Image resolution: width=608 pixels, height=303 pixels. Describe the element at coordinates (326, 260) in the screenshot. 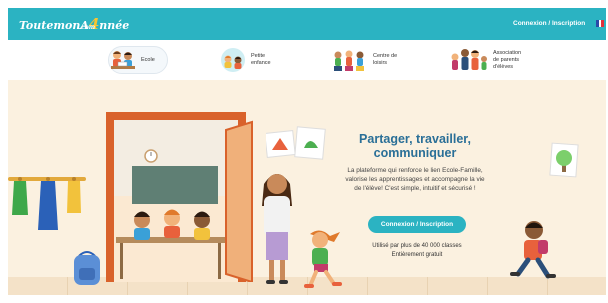

I see `running-girl-illustration` at that location.